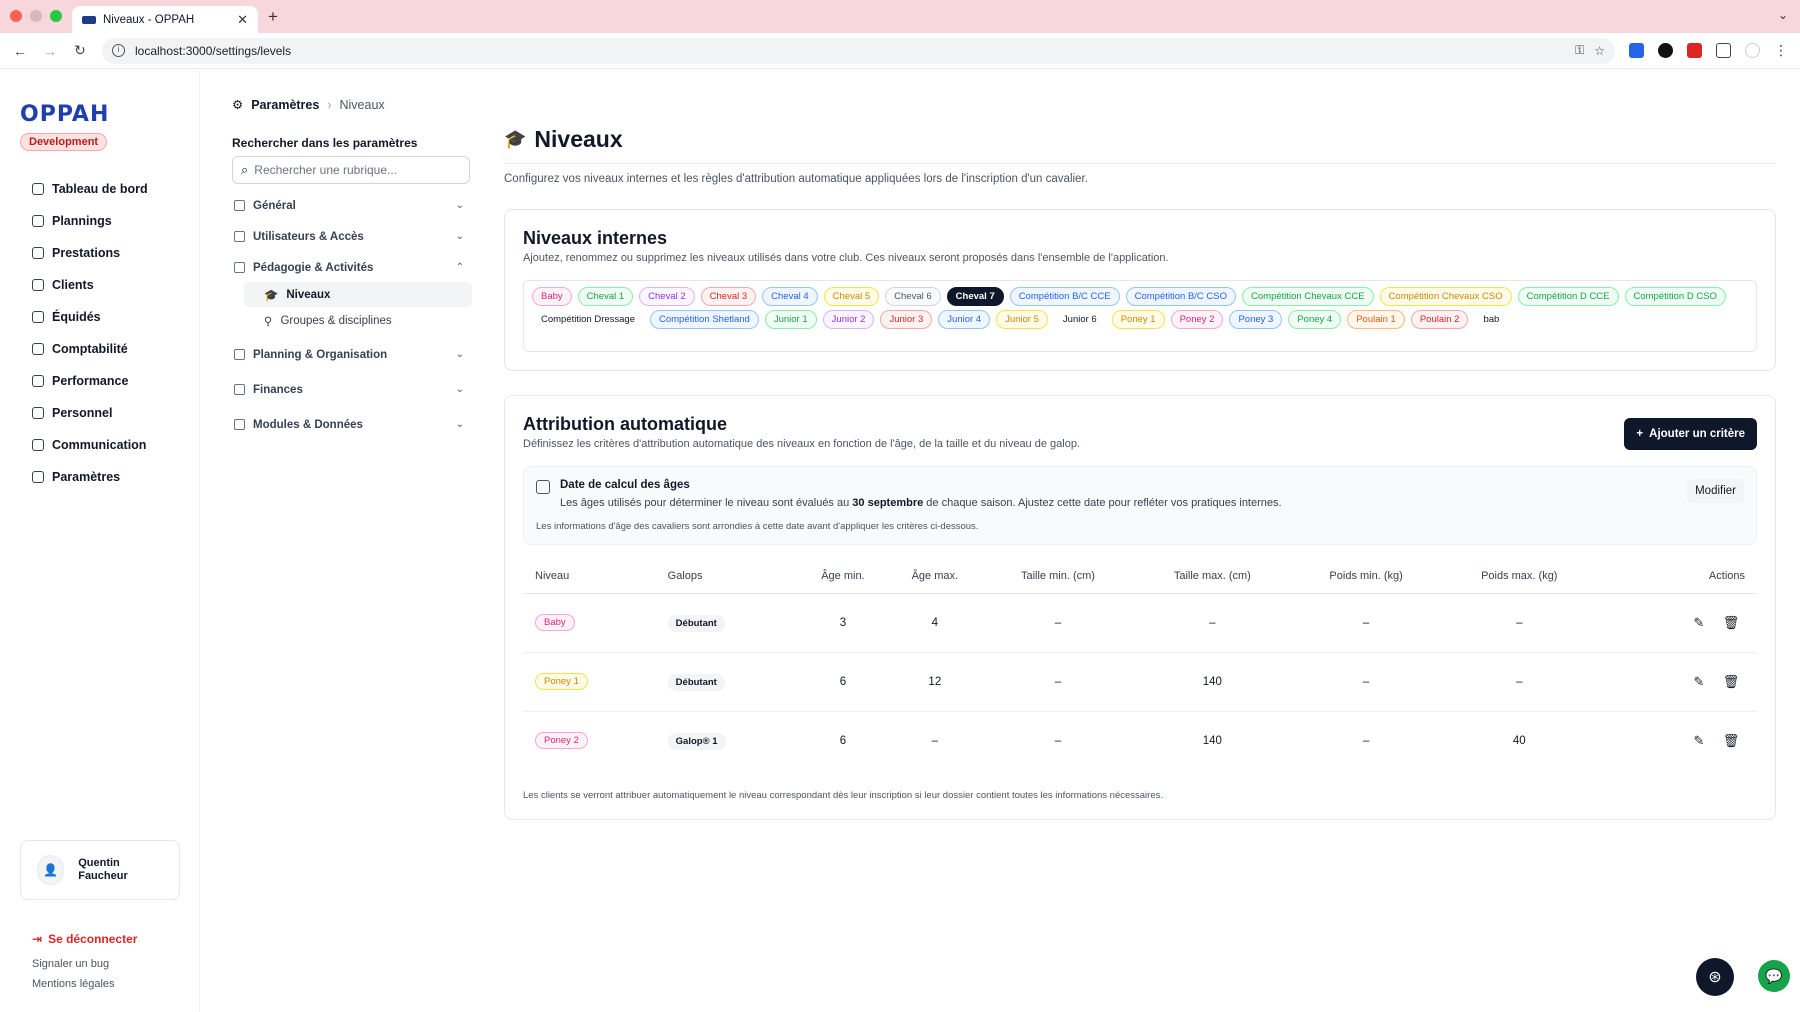 This screenshot has width=1800, height=1012. What do you see at coordinates (728, 296) in the screenshot?
I see `level-chip: Cheval 3` at bounding box center [728, 296].